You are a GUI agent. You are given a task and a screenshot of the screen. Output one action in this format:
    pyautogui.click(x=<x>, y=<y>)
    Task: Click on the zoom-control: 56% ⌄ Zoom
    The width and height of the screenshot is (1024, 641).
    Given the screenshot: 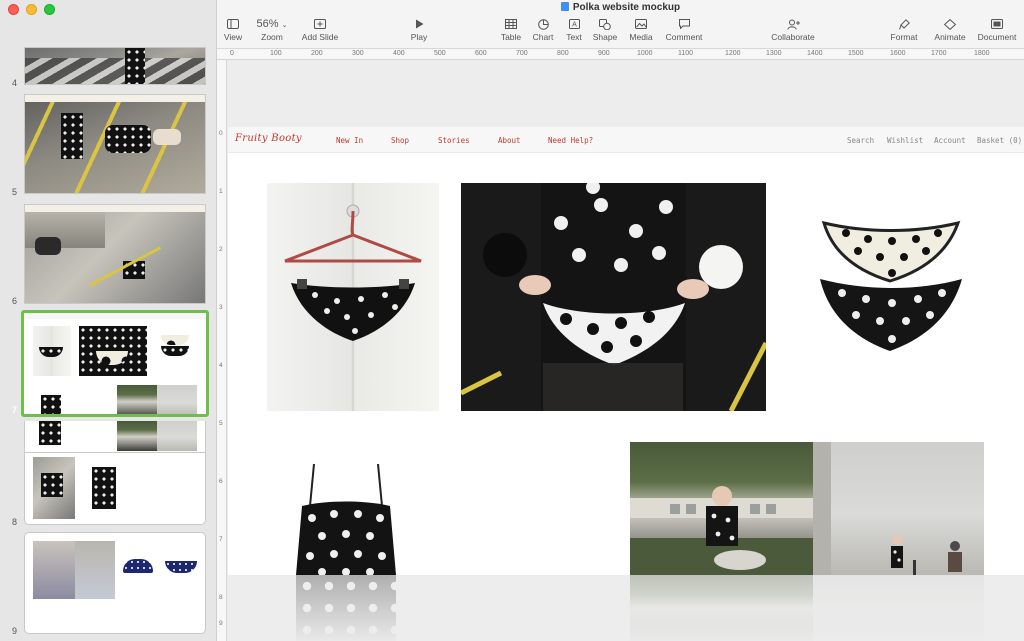 What is the action you would take?
    pyautogui.click(x=272, y=29)
    